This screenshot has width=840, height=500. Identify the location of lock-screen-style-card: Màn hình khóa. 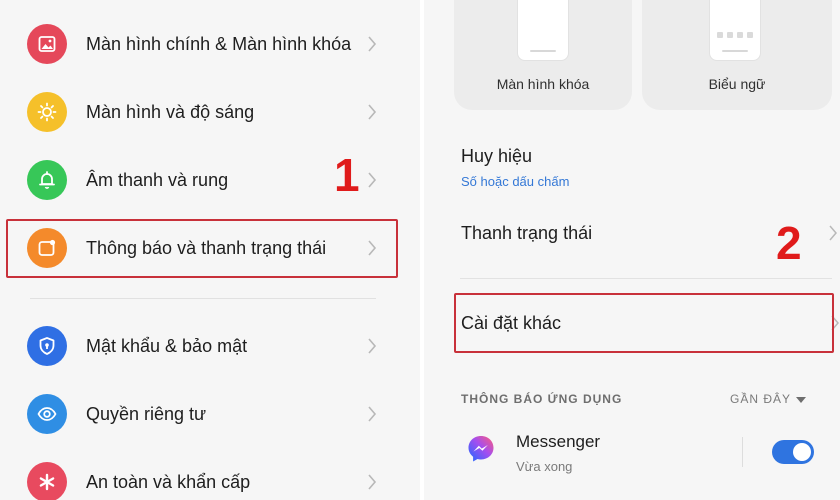
(543, 55).